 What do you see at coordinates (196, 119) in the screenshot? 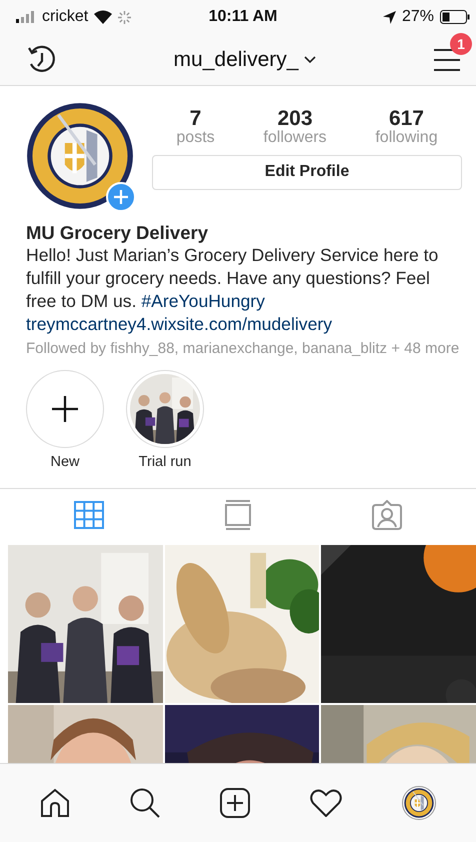
I see `stat-count: 7` at bounding box center [196, 119].